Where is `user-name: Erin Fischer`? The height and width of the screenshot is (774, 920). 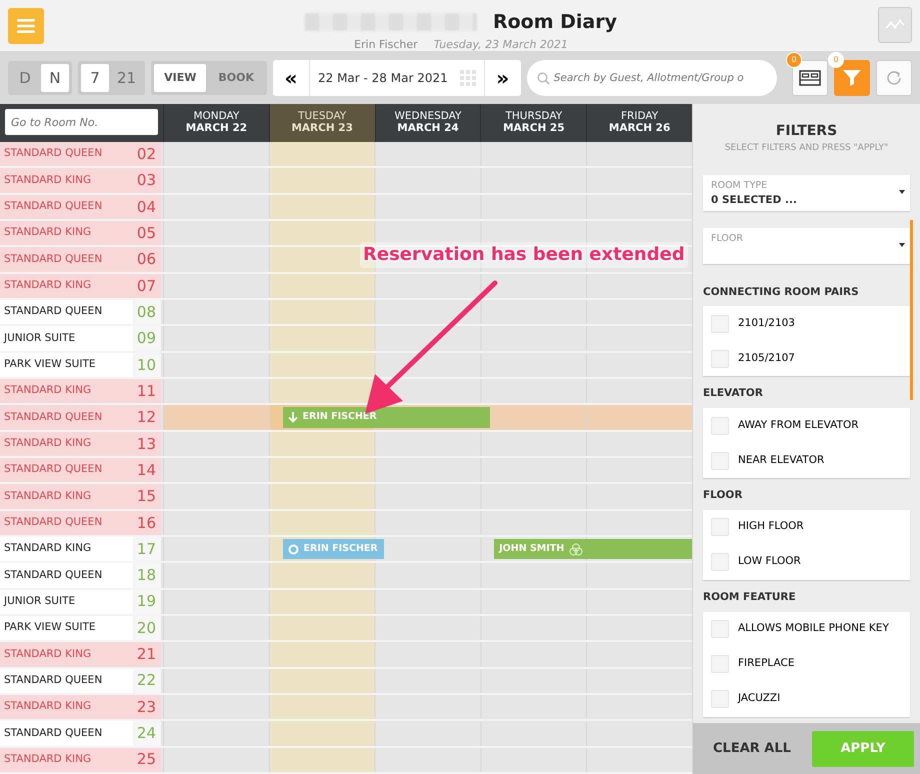
user-name: Erin Fischer is located at coordinates (386, 44).